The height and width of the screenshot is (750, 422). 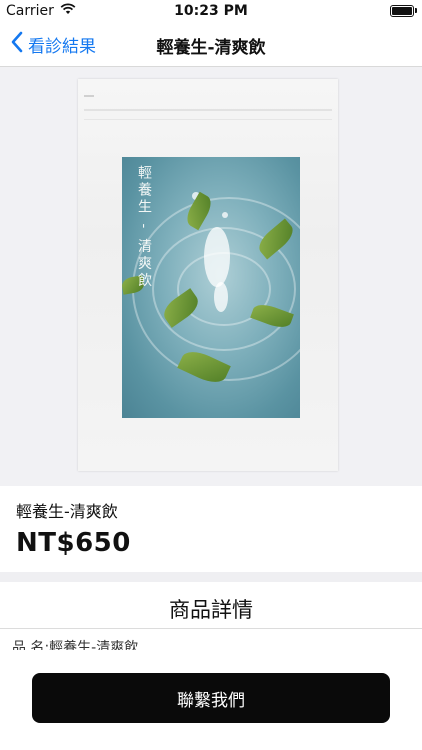 I want to click on product-label-art: 輕養生 - 清爽飲, so click(x=211, y=287).